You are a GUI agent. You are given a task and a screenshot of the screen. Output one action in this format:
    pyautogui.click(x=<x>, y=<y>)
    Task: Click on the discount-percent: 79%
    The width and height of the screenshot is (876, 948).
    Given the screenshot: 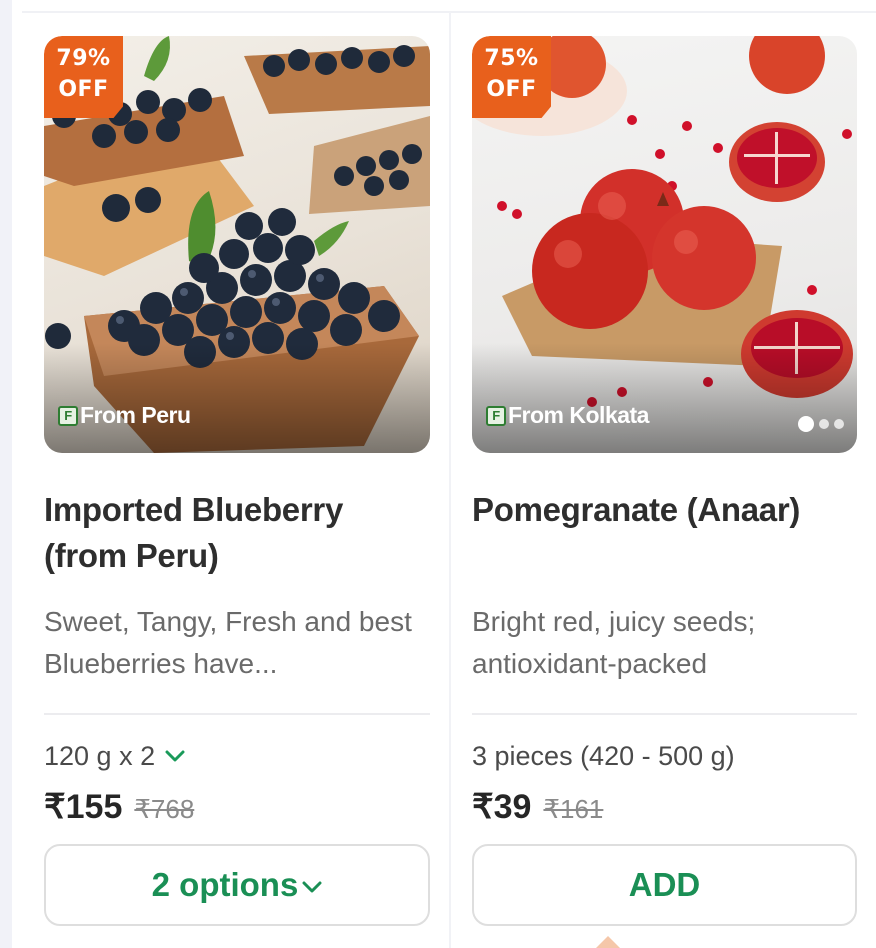 What is the action you would take?
    pyautogui.click(x=83, y=58)
    